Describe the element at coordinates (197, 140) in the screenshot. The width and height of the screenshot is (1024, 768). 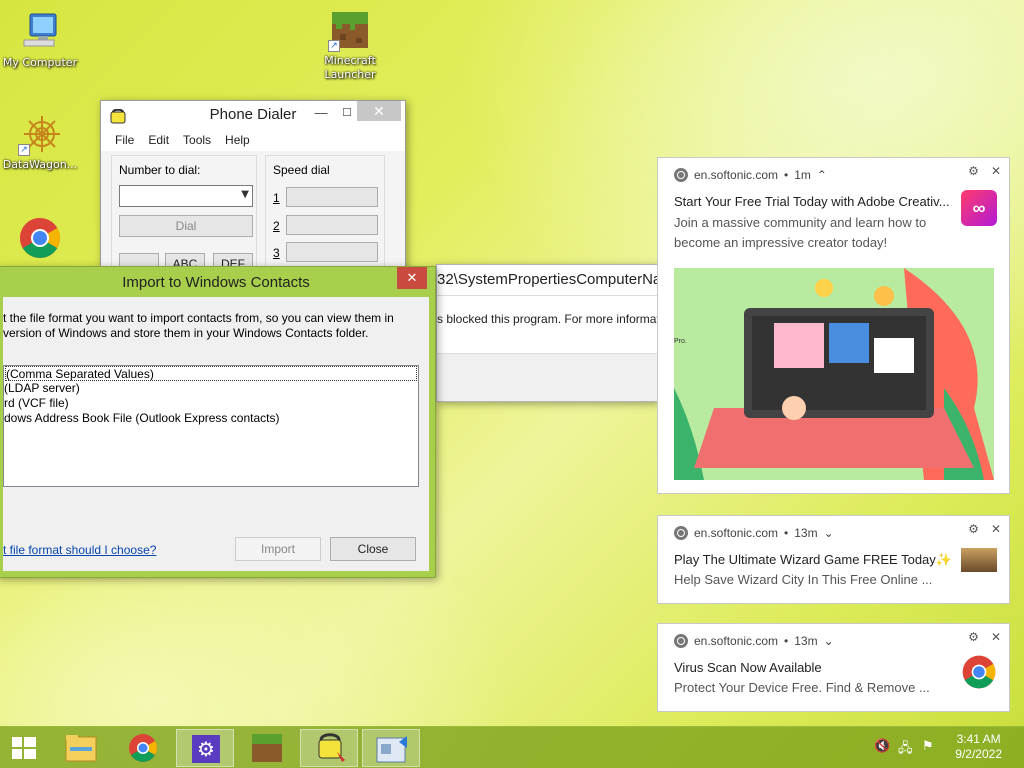
I see `menu-tools: Tools` at that location.